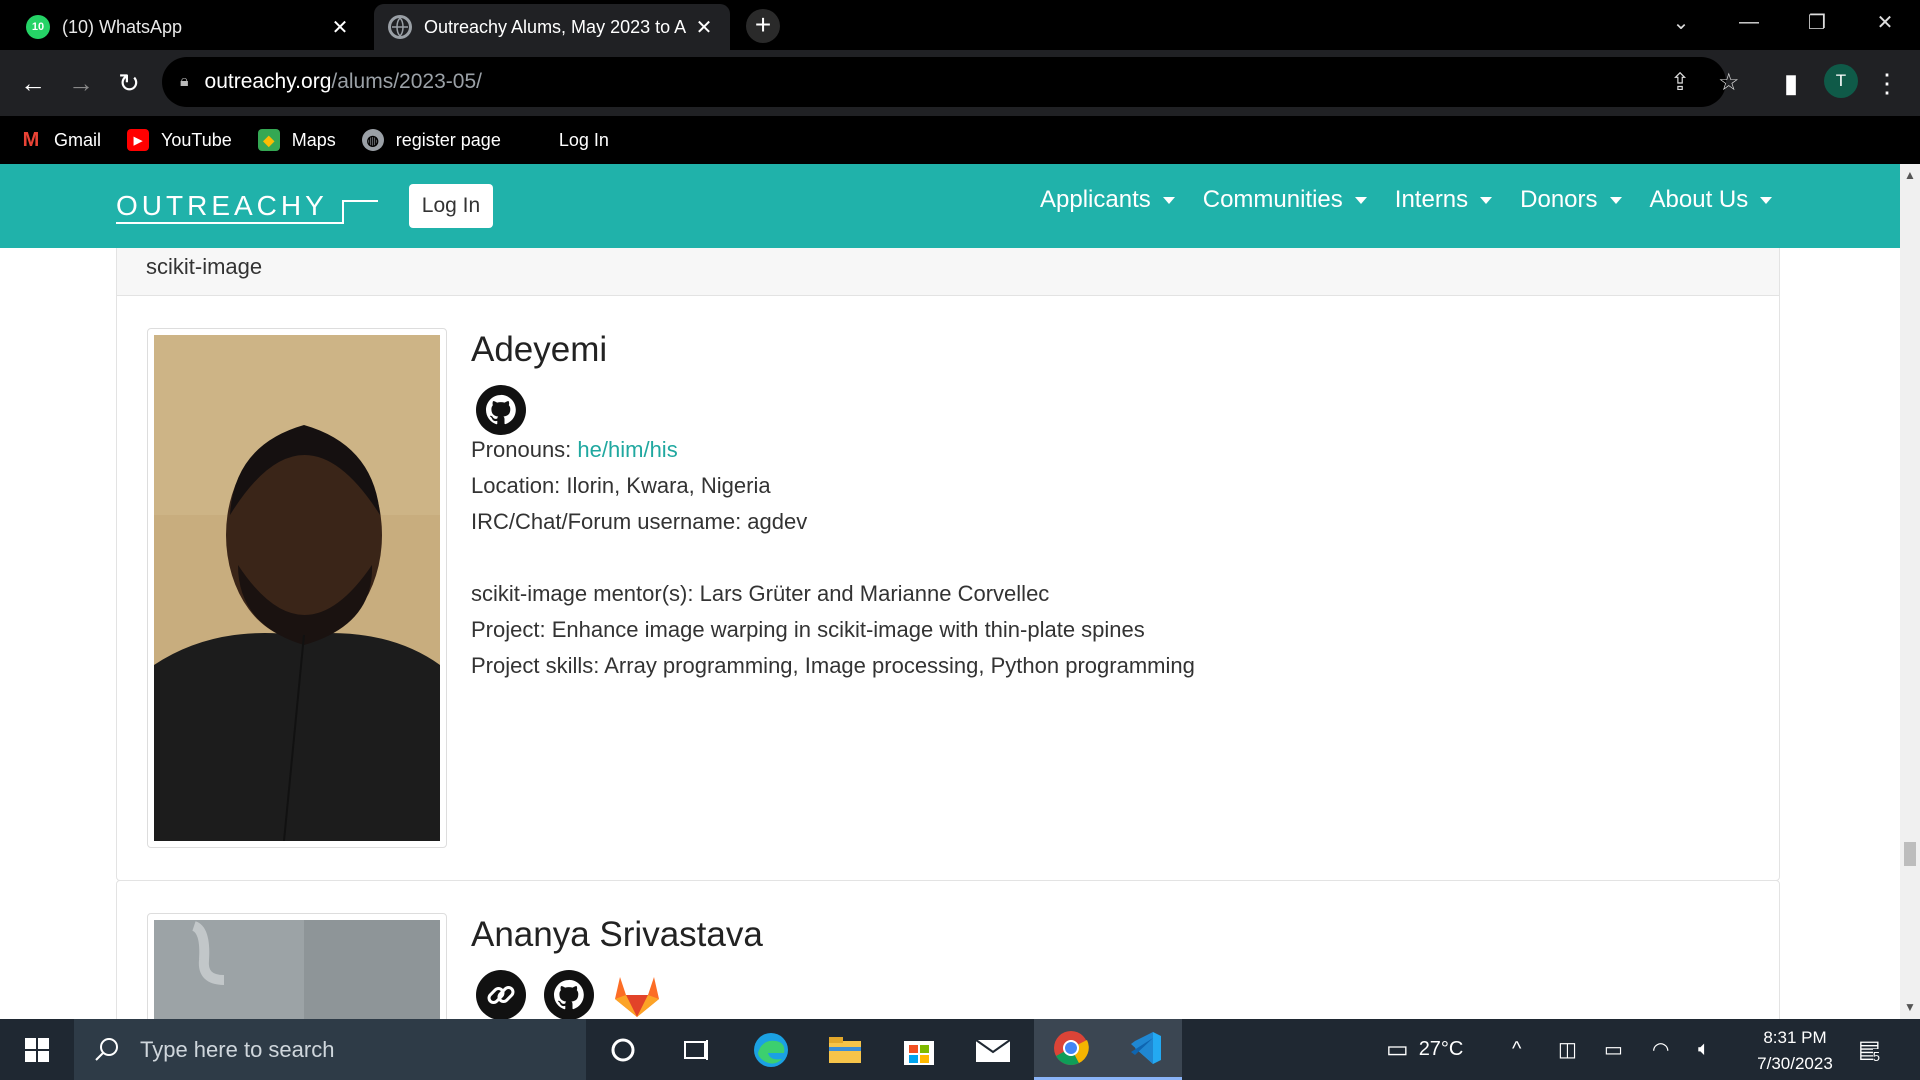  I want to click on scrollbar-thumb, so click(1910, 854).